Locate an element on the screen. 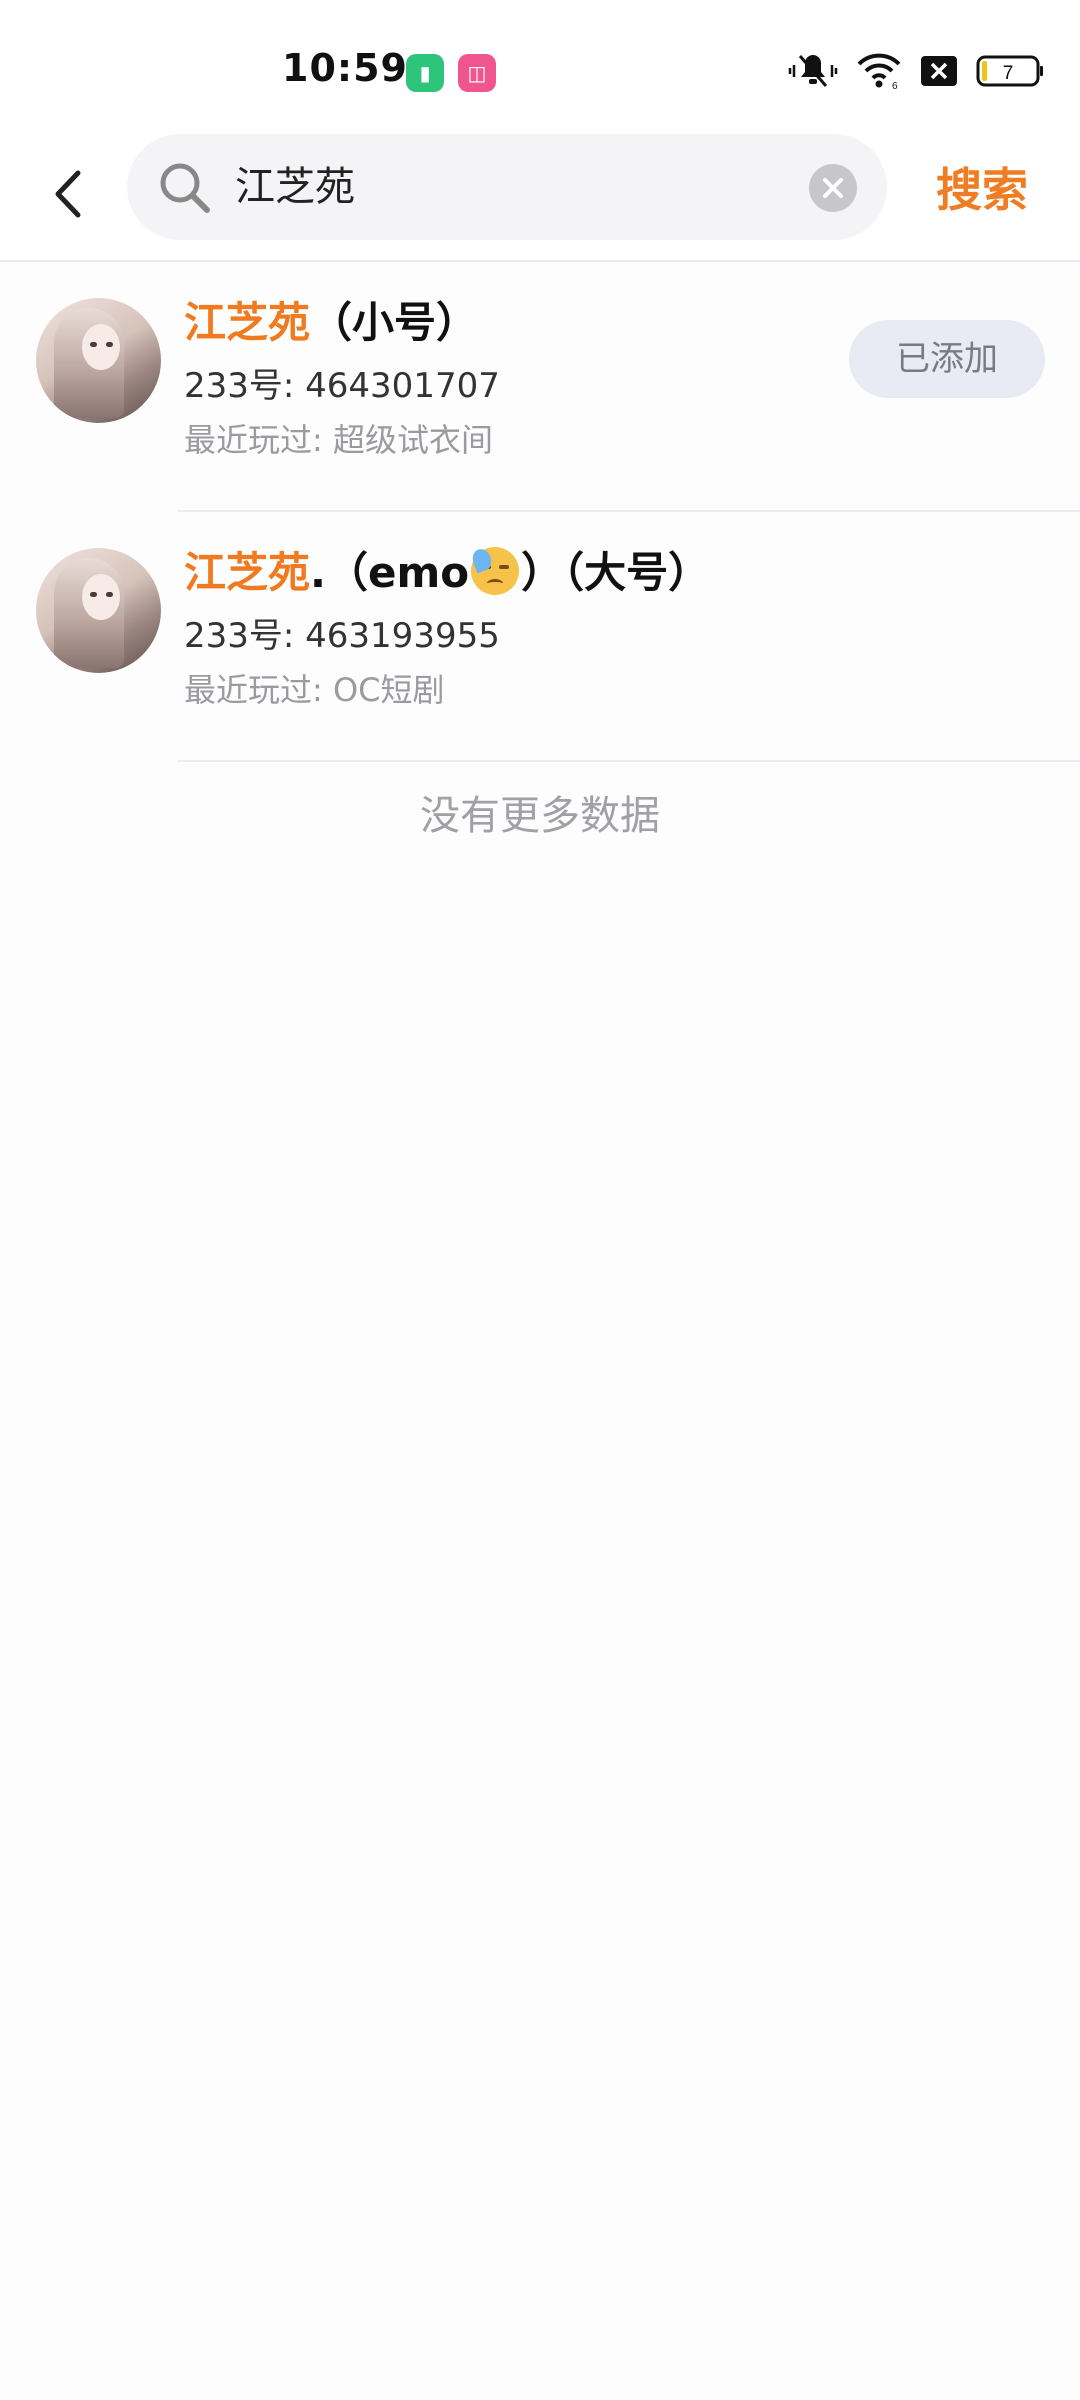  close-icon is located at coordinates (833, 188).